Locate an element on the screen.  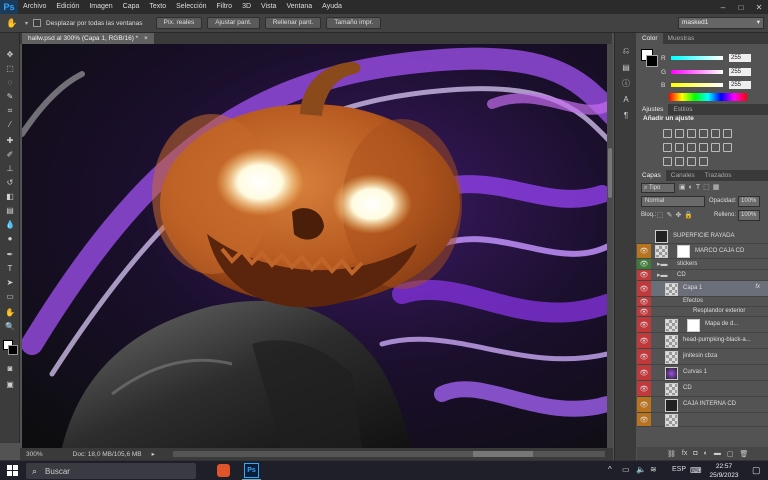
green-value: 255 is located at coordinates (740, 72).